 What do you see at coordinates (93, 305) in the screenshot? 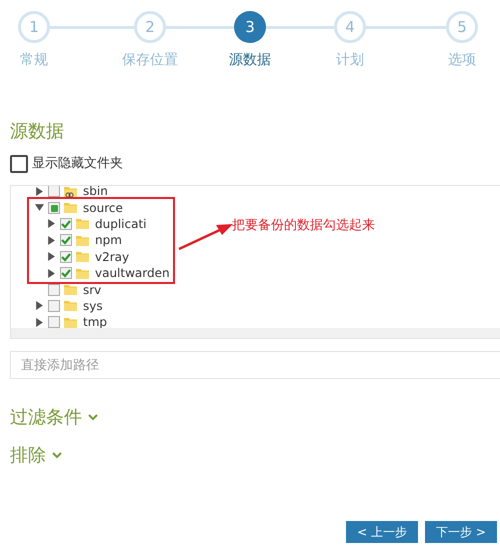
I see `tree-item-label: sys` at bounding box center [93, 305].